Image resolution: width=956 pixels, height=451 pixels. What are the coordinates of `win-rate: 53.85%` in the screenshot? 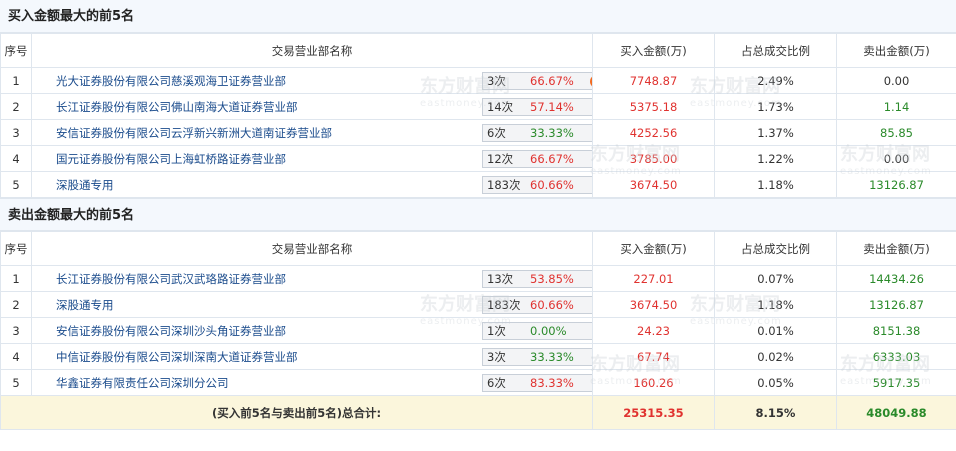 It's located at (552, 279).